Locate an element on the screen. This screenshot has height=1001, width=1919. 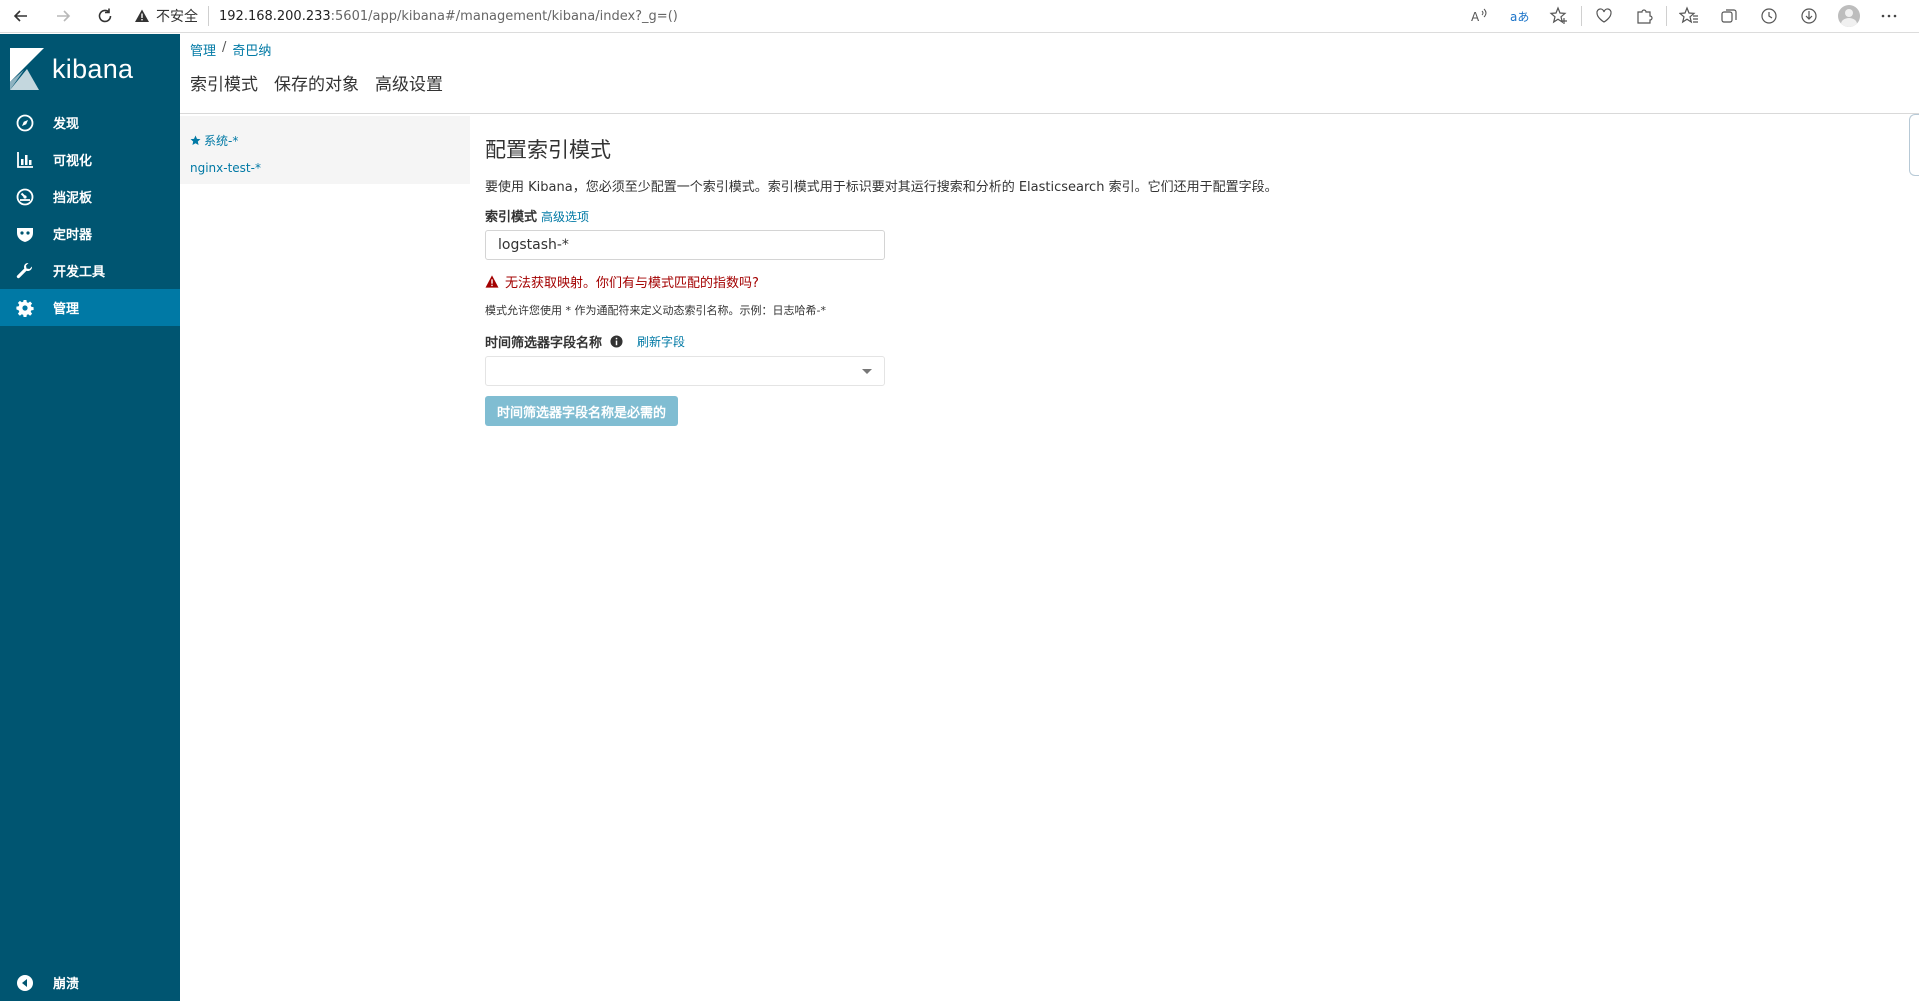
sidebar-item-timelion: 定时器 is located at coordinates (90, 233).